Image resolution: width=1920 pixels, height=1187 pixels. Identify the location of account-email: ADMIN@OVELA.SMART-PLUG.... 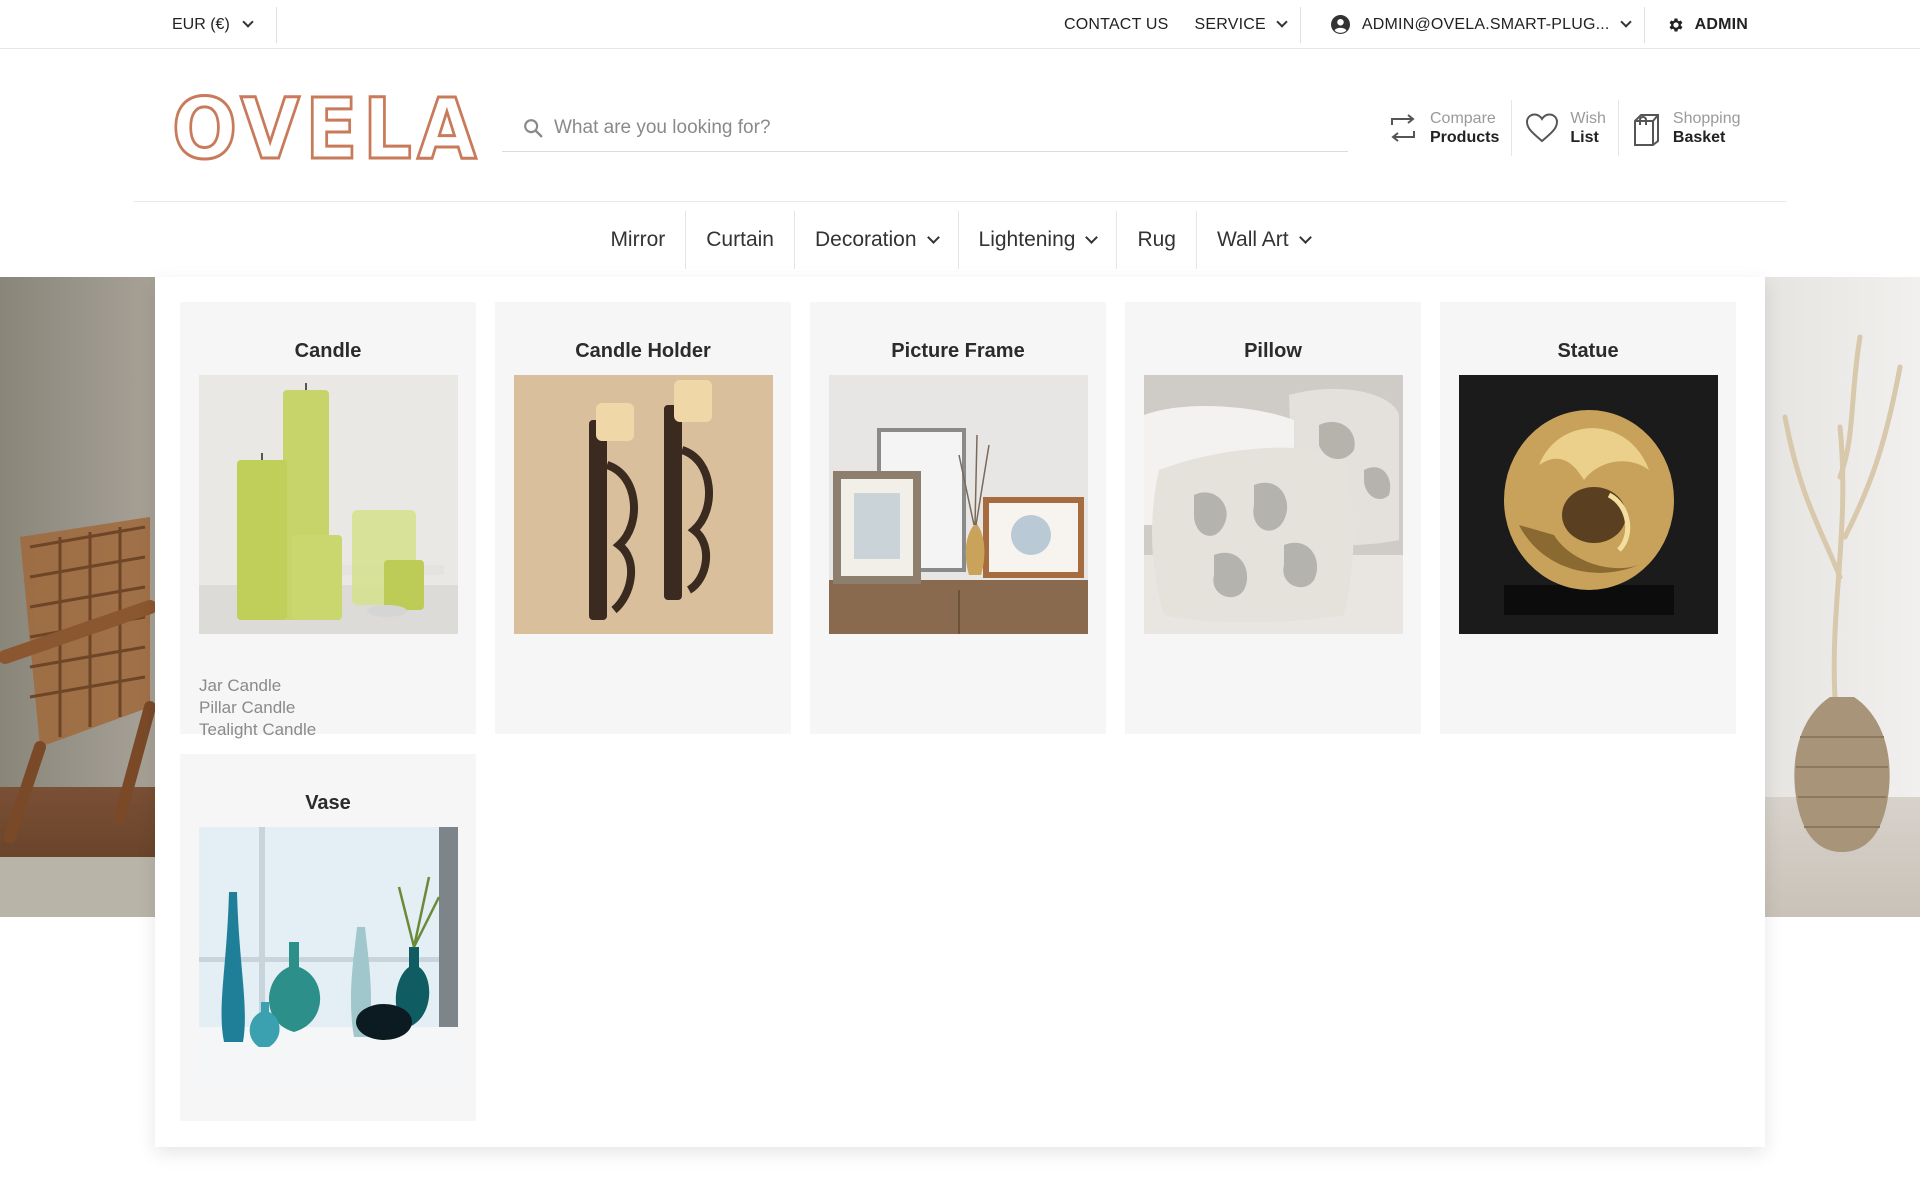
(1485, 24).